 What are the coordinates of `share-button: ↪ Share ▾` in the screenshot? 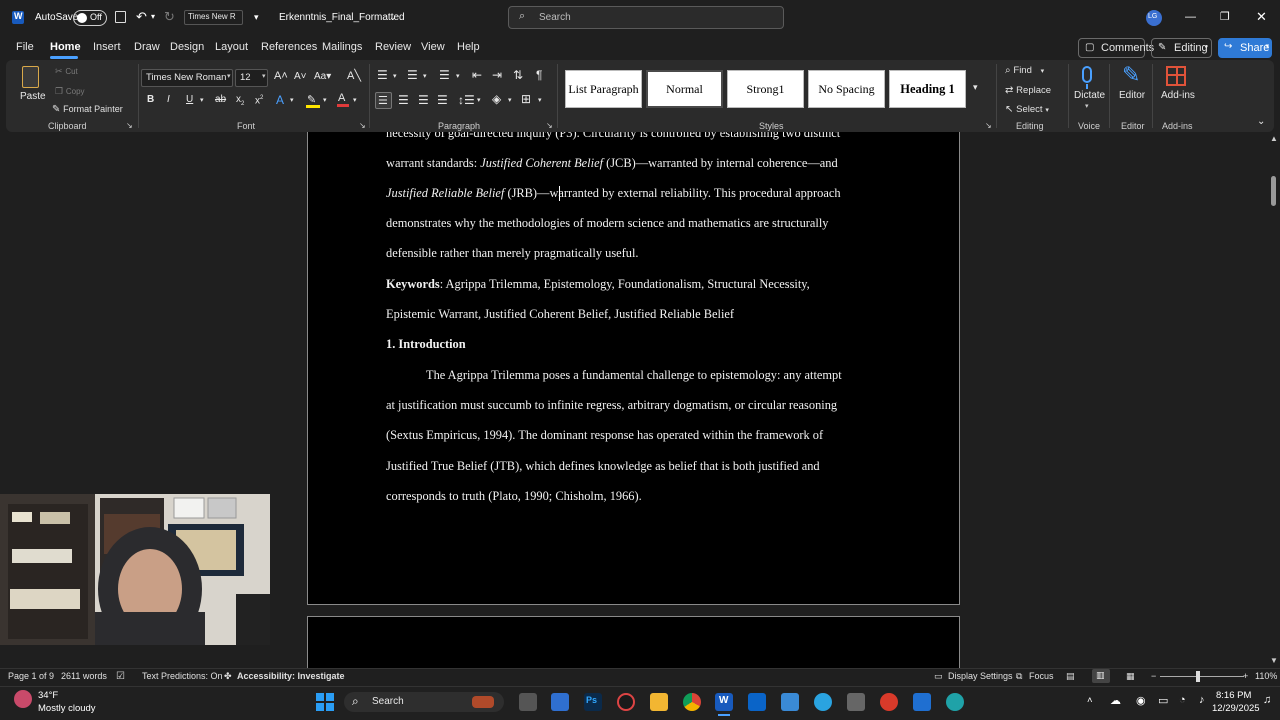 It's located at (1245, 48).